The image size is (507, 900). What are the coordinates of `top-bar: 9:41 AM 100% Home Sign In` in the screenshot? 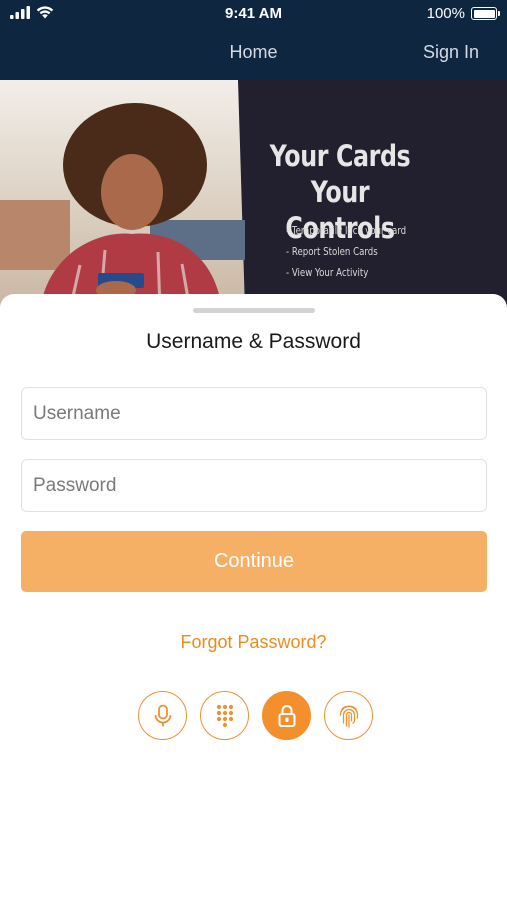 It's located at (253, 40).